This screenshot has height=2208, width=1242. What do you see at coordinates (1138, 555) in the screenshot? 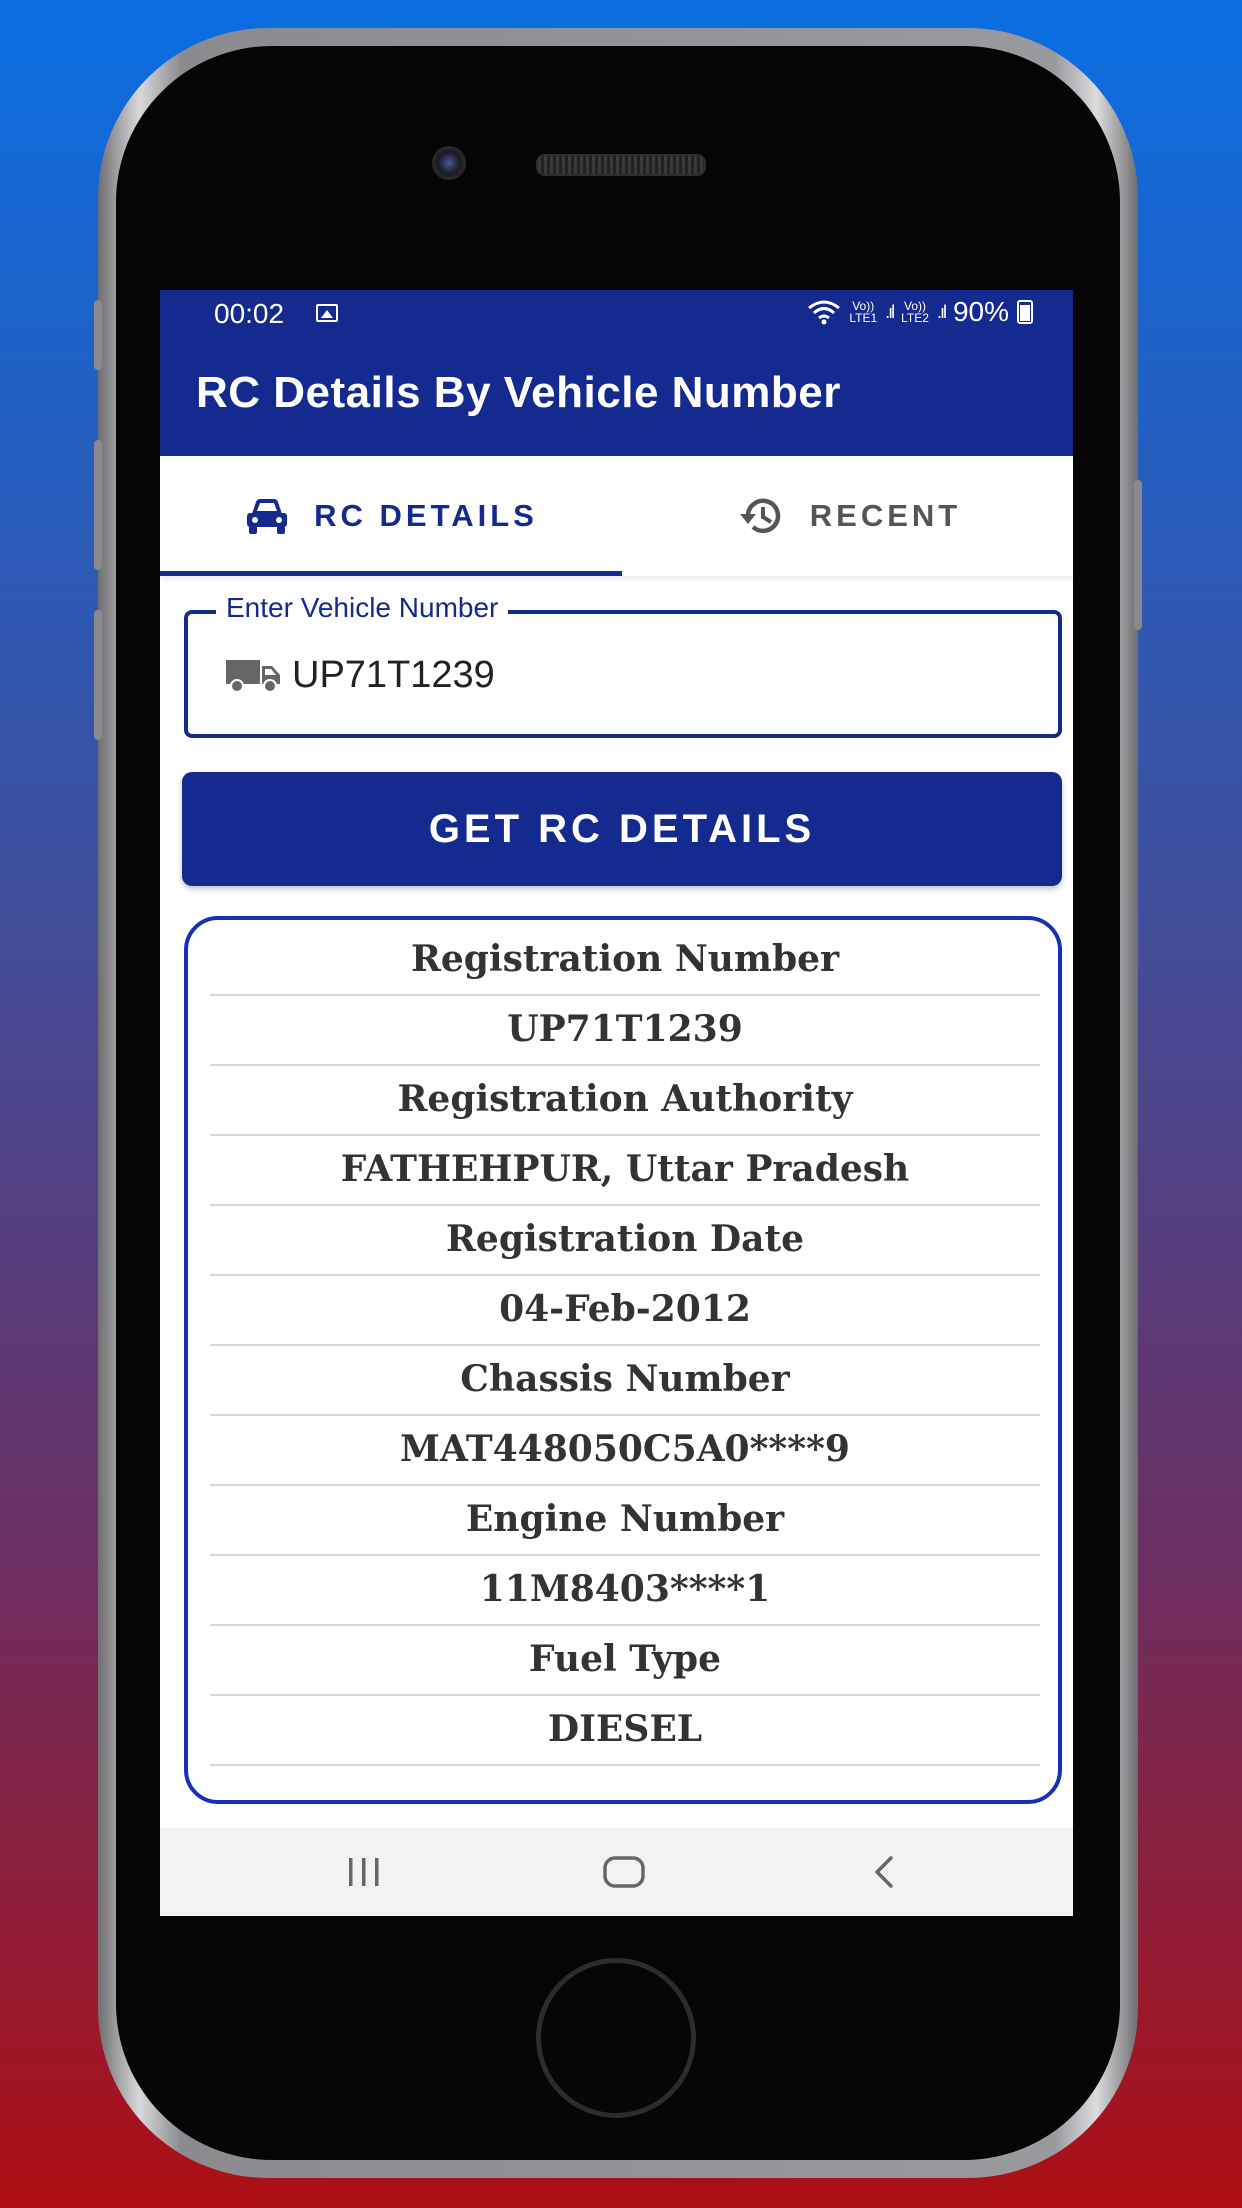
I see `power-button` at bounding box center [1138, 555].